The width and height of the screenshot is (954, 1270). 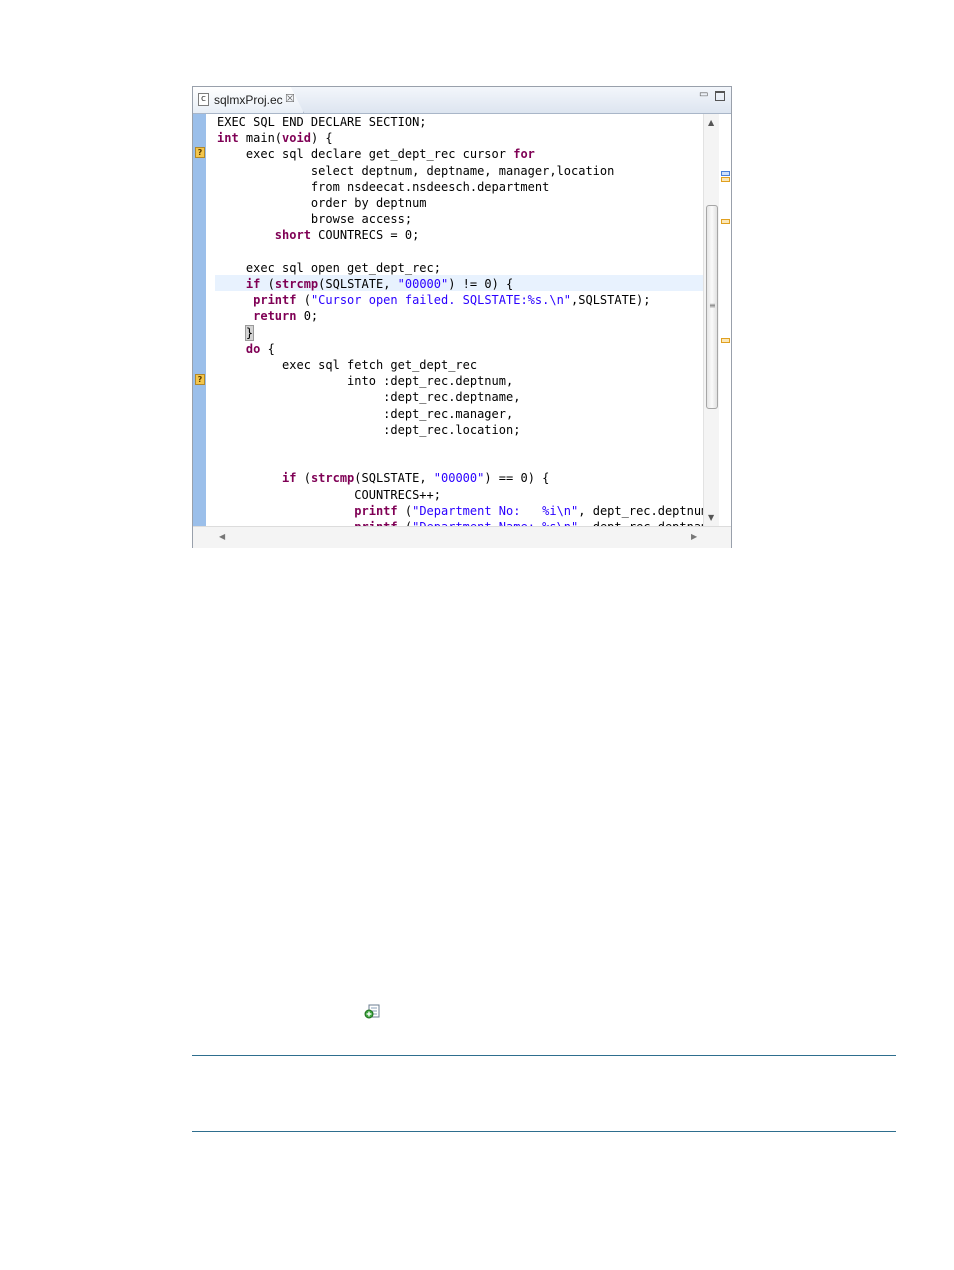 I want to click on maximize-icon, so click(x=720, y=96).